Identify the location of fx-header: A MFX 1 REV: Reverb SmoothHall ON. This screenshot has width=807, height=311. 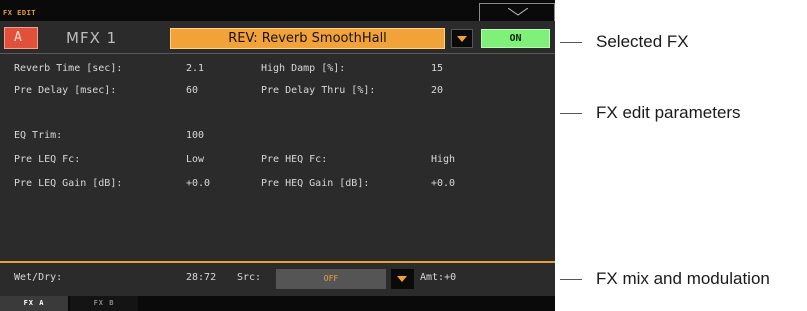
(277, 37).